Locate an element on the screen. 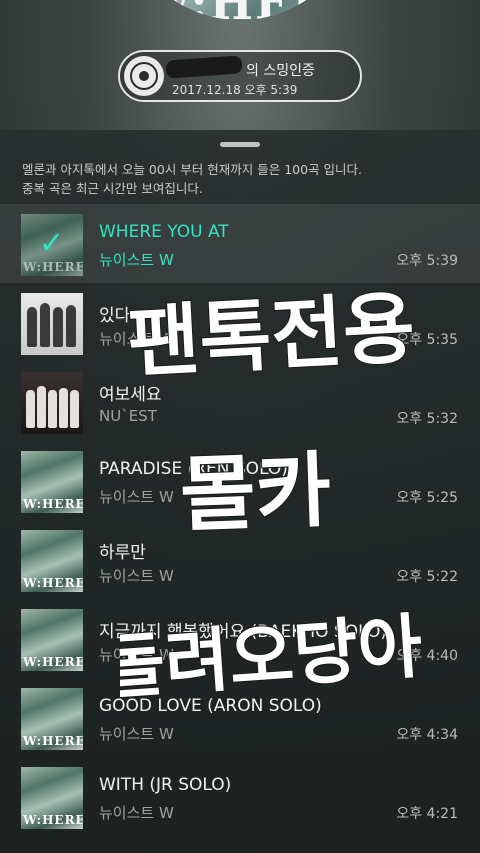  album-cover-title: W:HERE is located at coordinates (250, 10).